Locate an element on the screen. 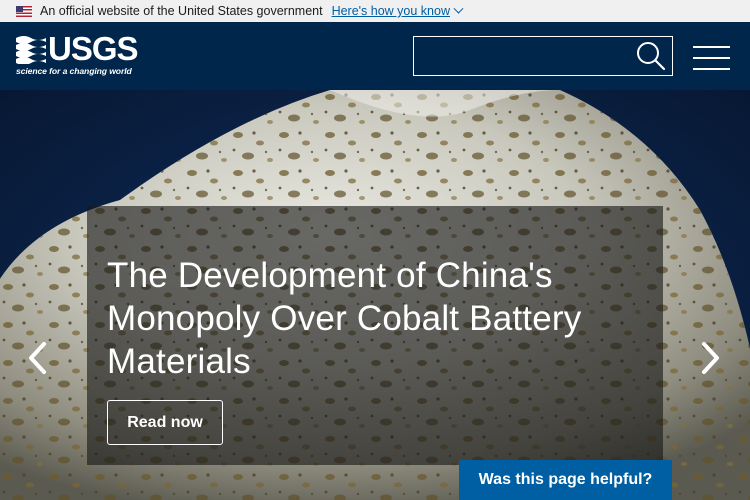  logo-wordmark: USGS is located at coordinates (93, 48).